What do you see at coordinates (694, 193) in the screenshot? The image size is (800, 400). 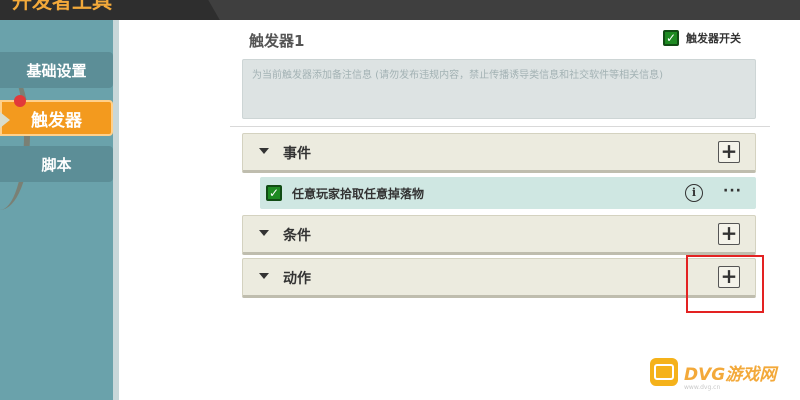 I see `info-icon: i` at bounding box center [694, 193].